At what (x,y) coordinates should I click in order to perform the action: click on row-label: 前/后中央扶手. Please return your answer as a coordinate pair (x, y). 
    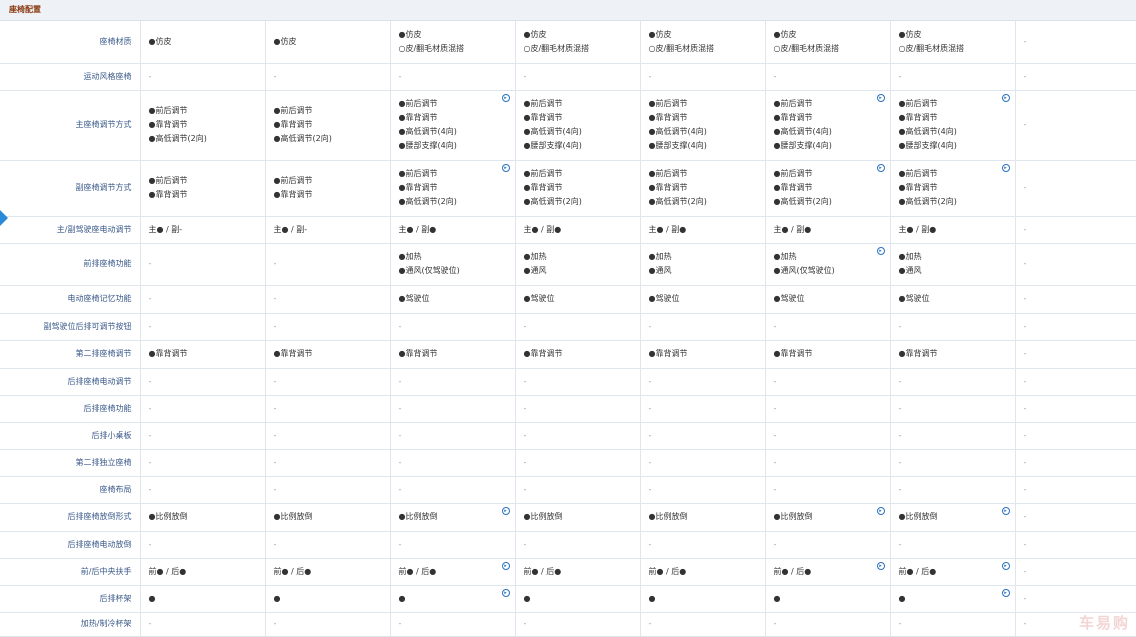
    Looking at the image, I should click on (70, 572).